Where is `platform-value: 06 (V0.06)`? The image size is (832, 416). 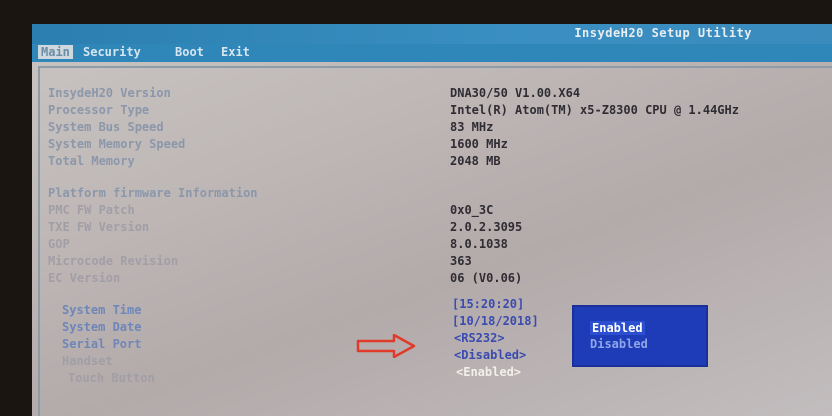
platform-value: 06 (V0.06) is located at coordinates (486, 278).